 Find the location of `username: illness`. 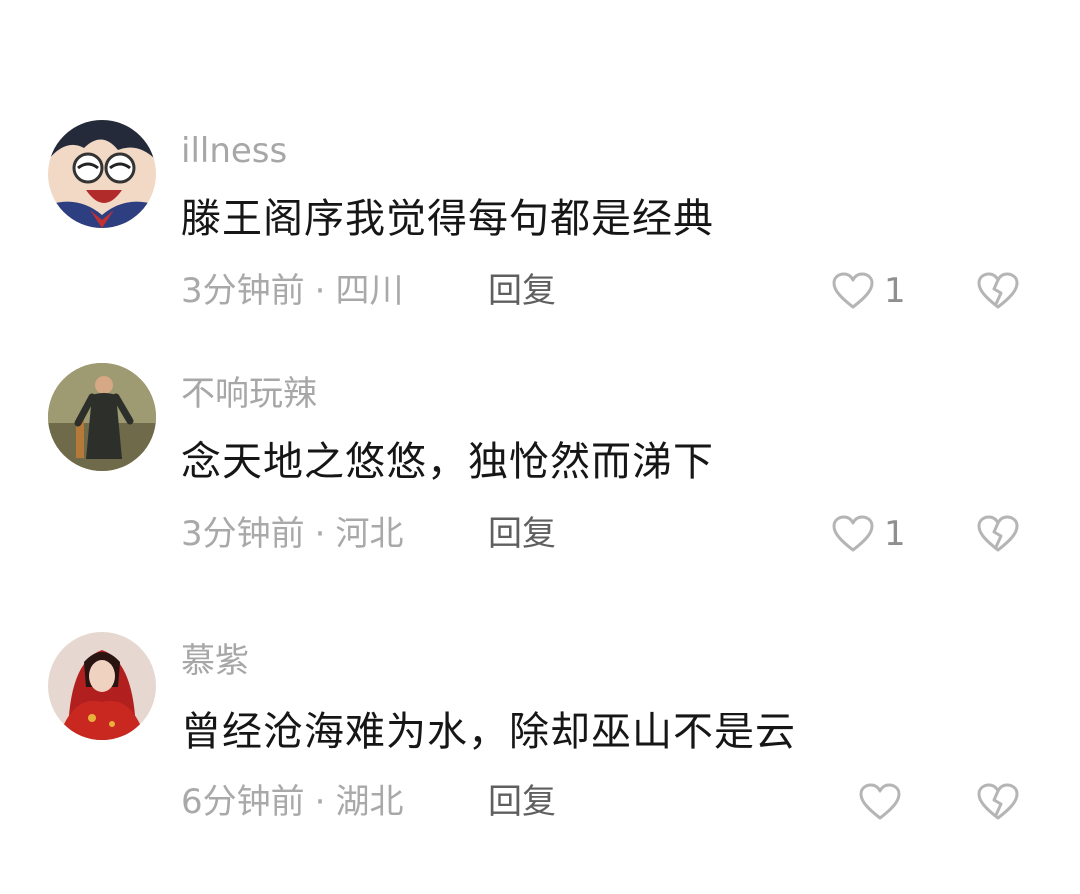

username: illness is located at coordinates (234, 151).